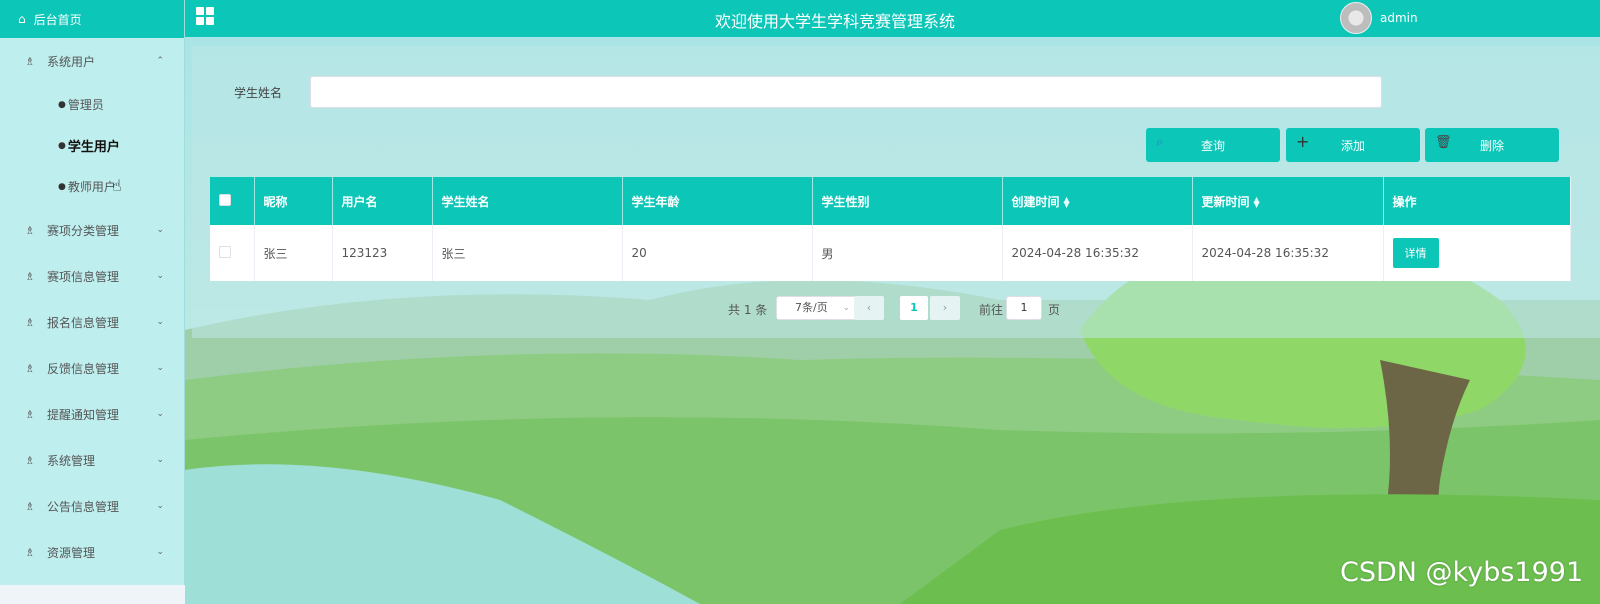  Describe the element at coordinates (811, 307) in the screenshot. I see `page-size-value: 7条/页` at that location.